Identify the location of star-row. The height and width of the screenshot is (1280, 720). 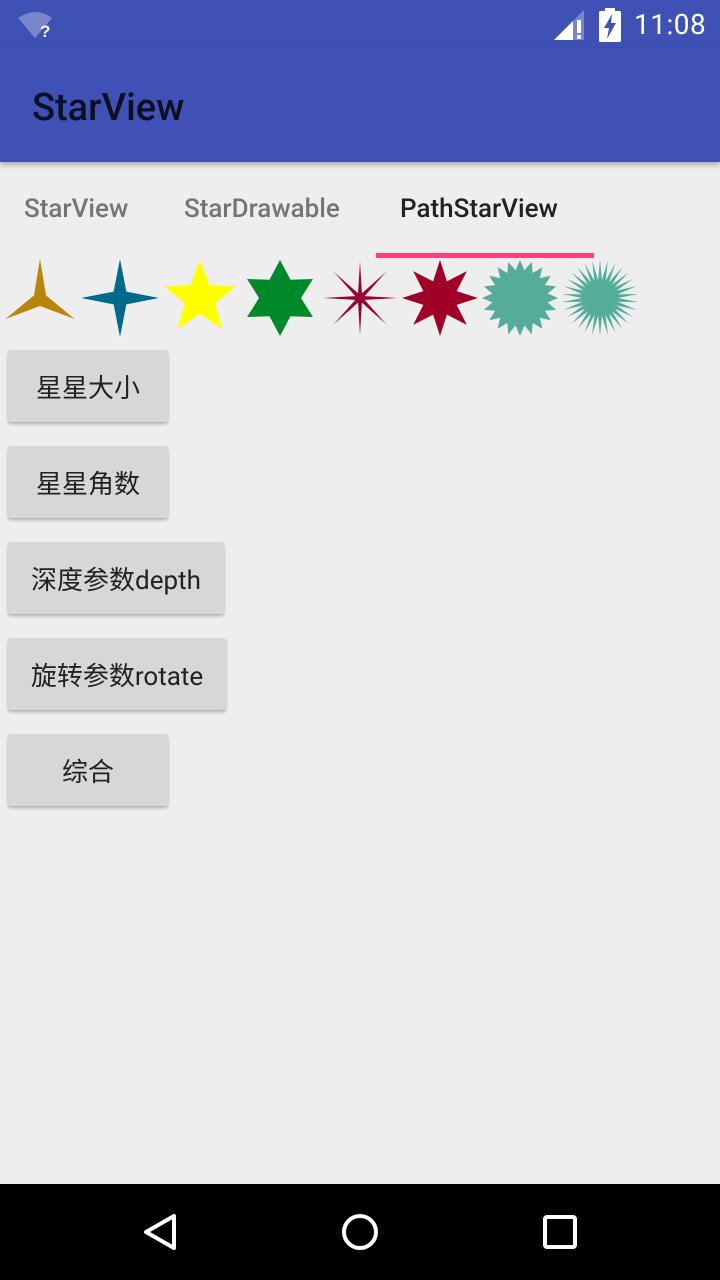
(360, 298).